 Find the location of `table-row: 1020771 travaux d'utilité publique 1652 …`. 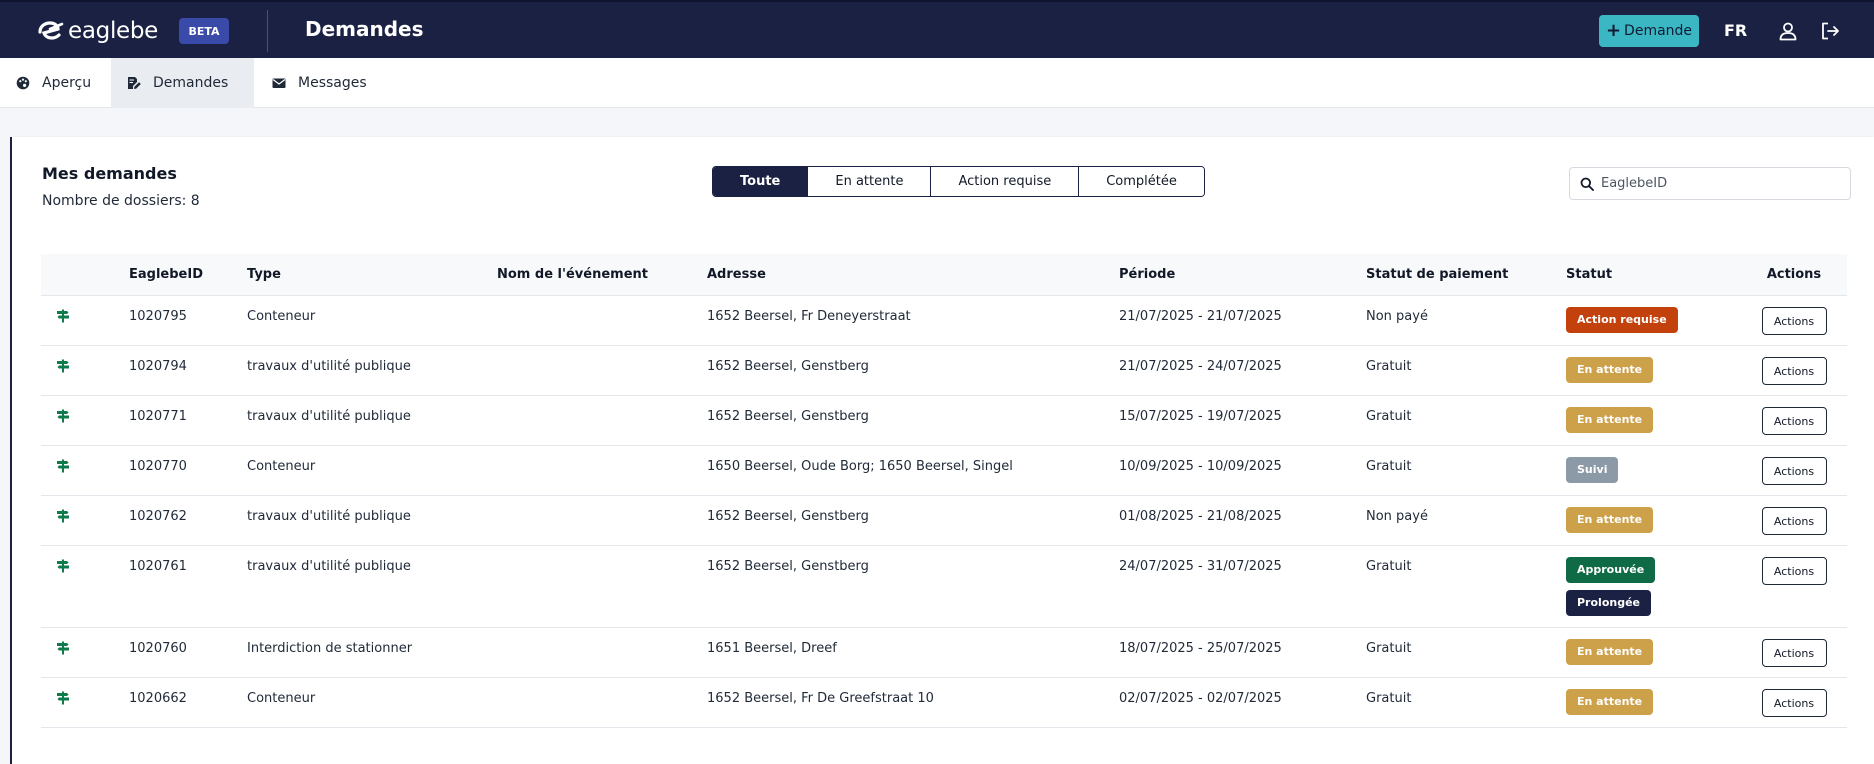

table-row: 1020771 travaux d'utilité publique 1652 … is located at coordinates (944, 421).